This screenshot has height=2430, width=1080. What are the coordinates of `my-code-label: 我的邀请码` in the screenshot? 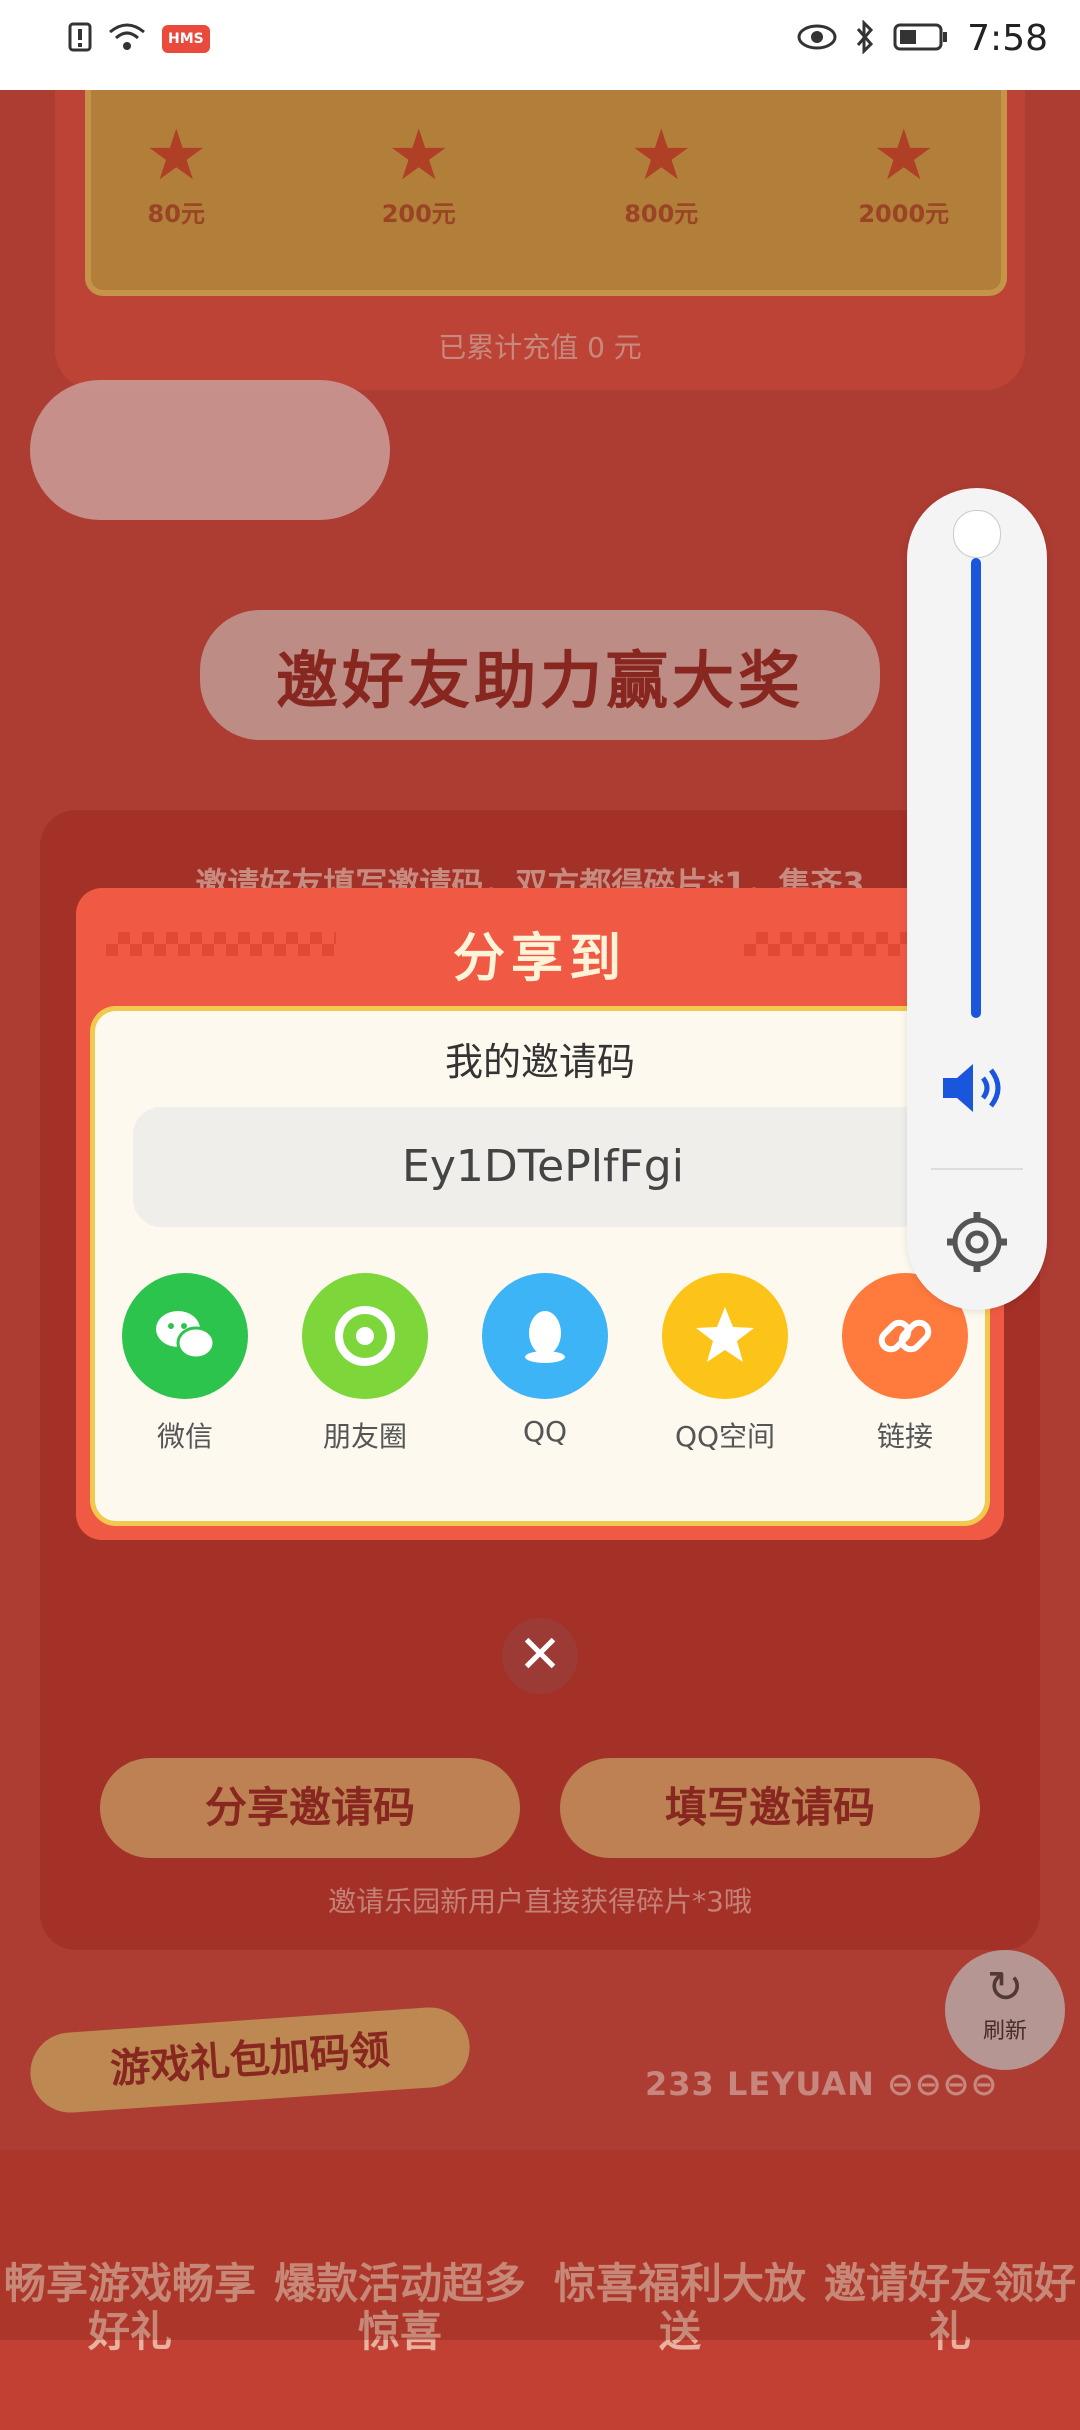 It's located at (539, 1062).